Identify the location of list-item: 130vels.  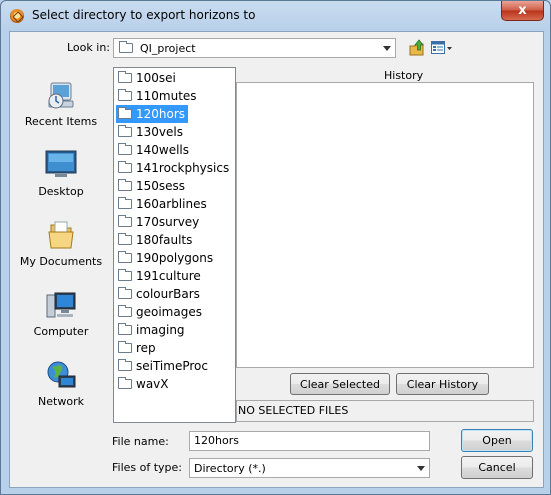
(151, 132).